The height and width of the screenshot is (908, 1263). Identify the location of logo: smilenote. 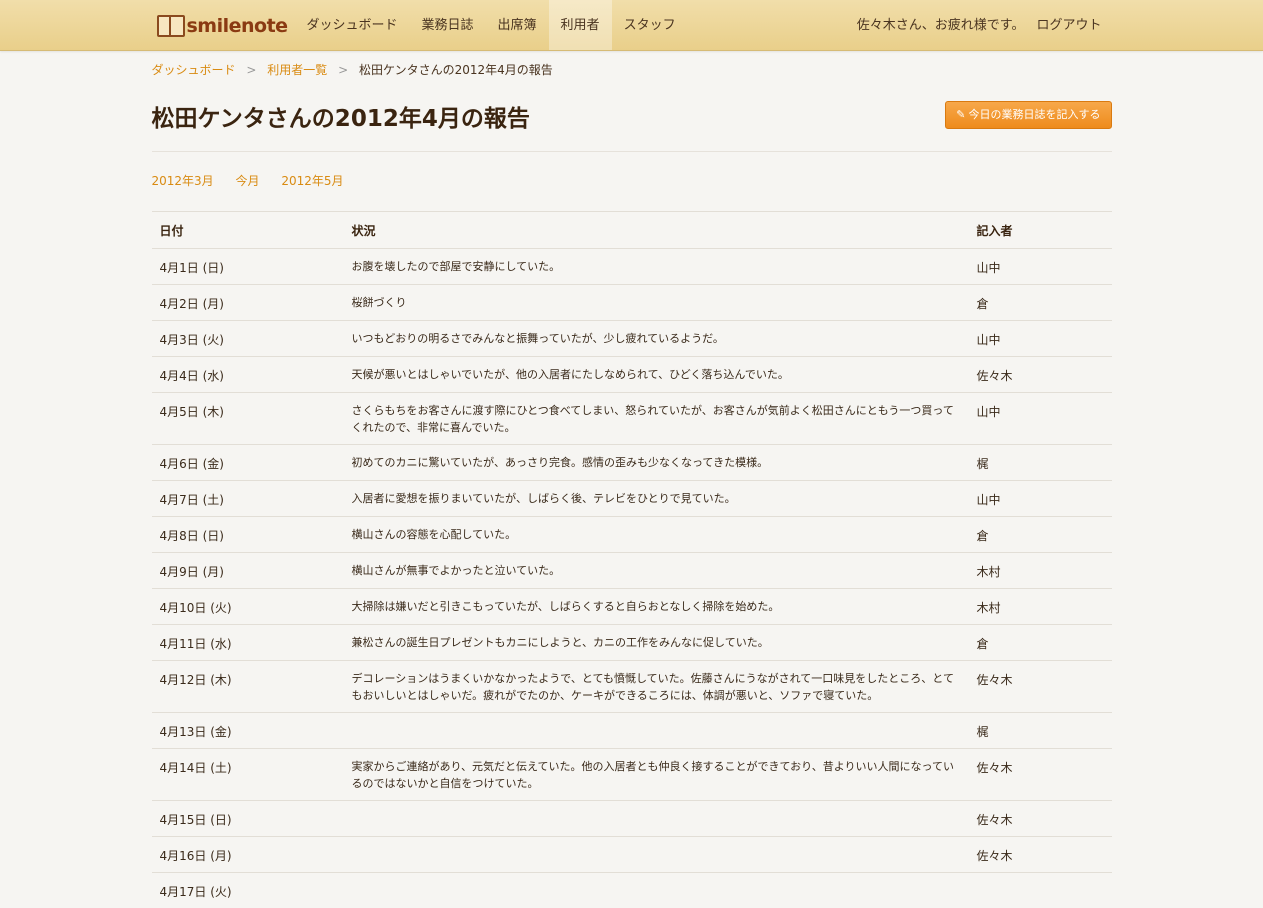
(222, 26).